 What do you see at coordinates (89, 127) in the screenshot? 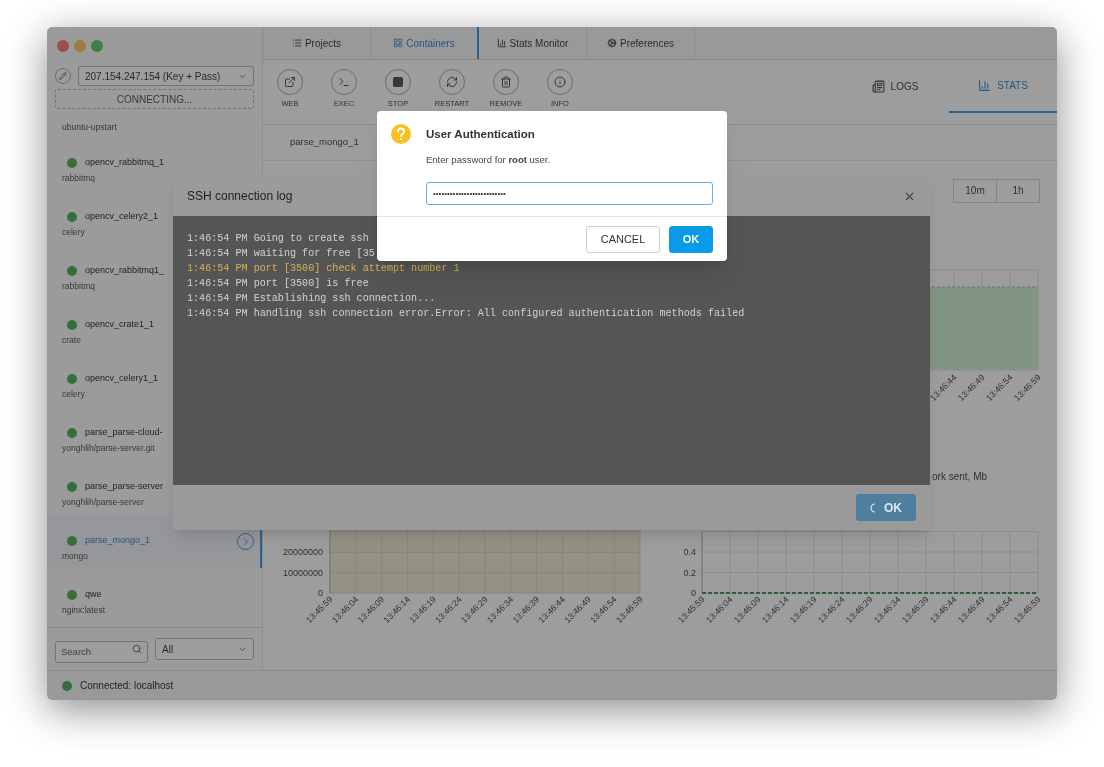
I see `container-image: ubuntu-upstart` at bounding box center [89, 127].